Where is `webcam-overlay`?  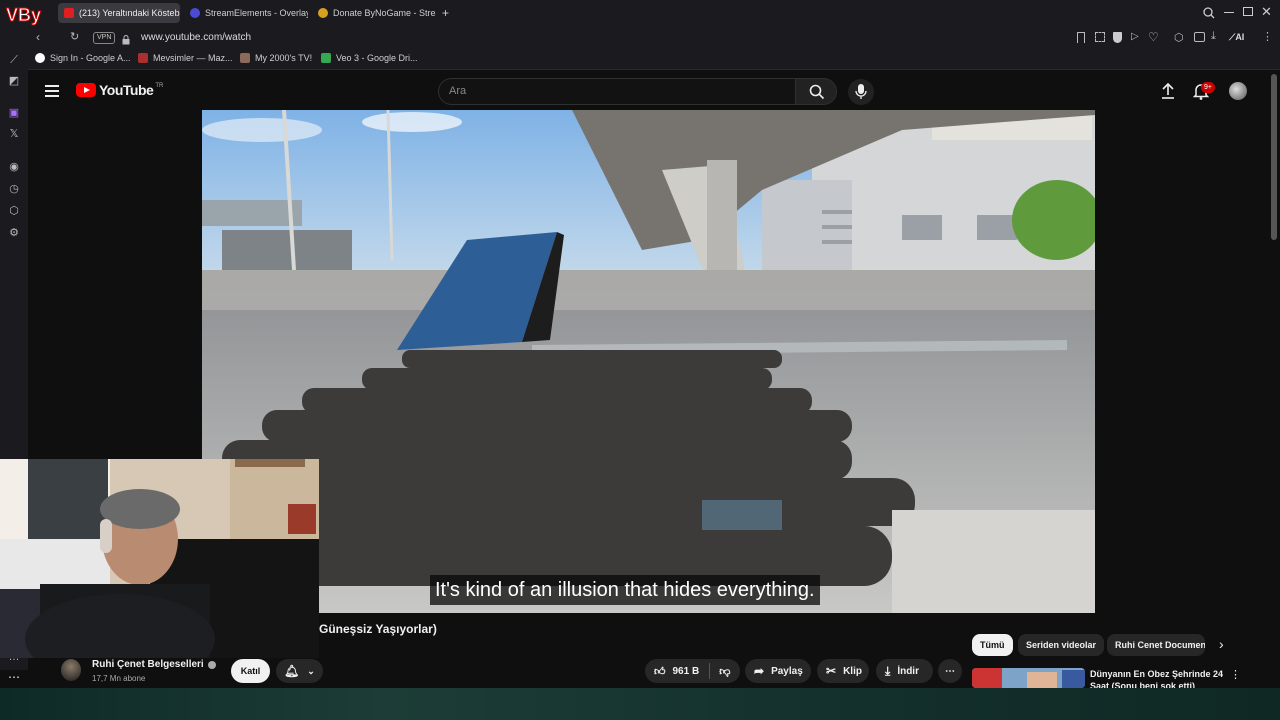 webcam-overlay is located at coordinates (159, 558).